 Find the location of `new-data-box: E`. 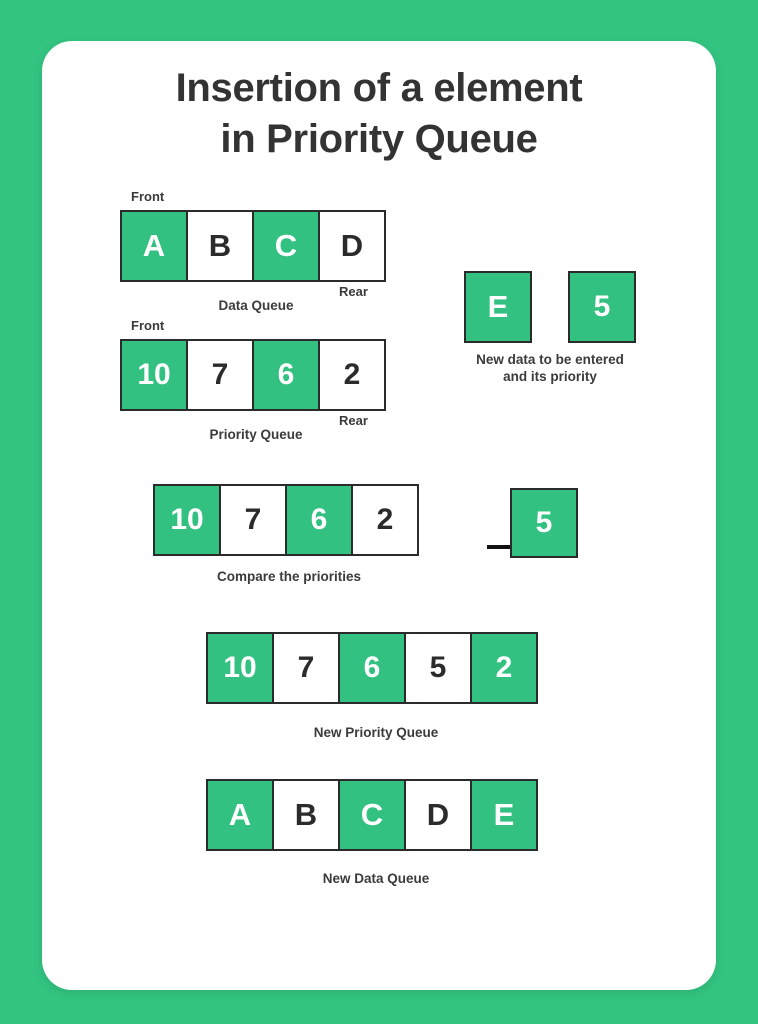

new-data-box: E is located at coordinates (498, 307).